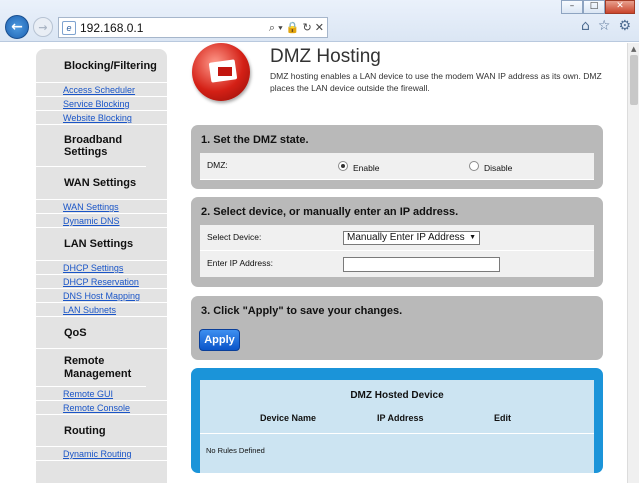 The height and width of the screenshot is (483, 639). I want to click on logo-inner-shape, so click(225, 71).